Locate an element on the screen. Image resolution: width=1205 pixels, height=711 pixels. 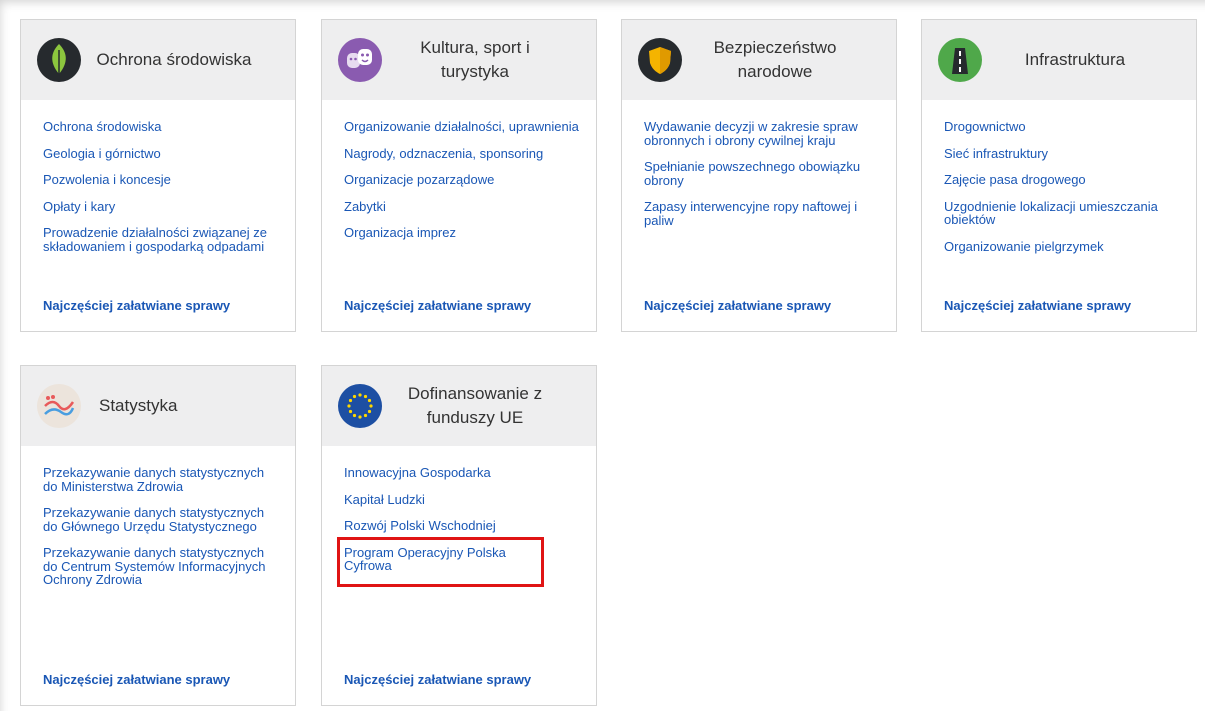
tile-title: Dofinansowanie z funduszy UE is located at coordinates (475, 406).